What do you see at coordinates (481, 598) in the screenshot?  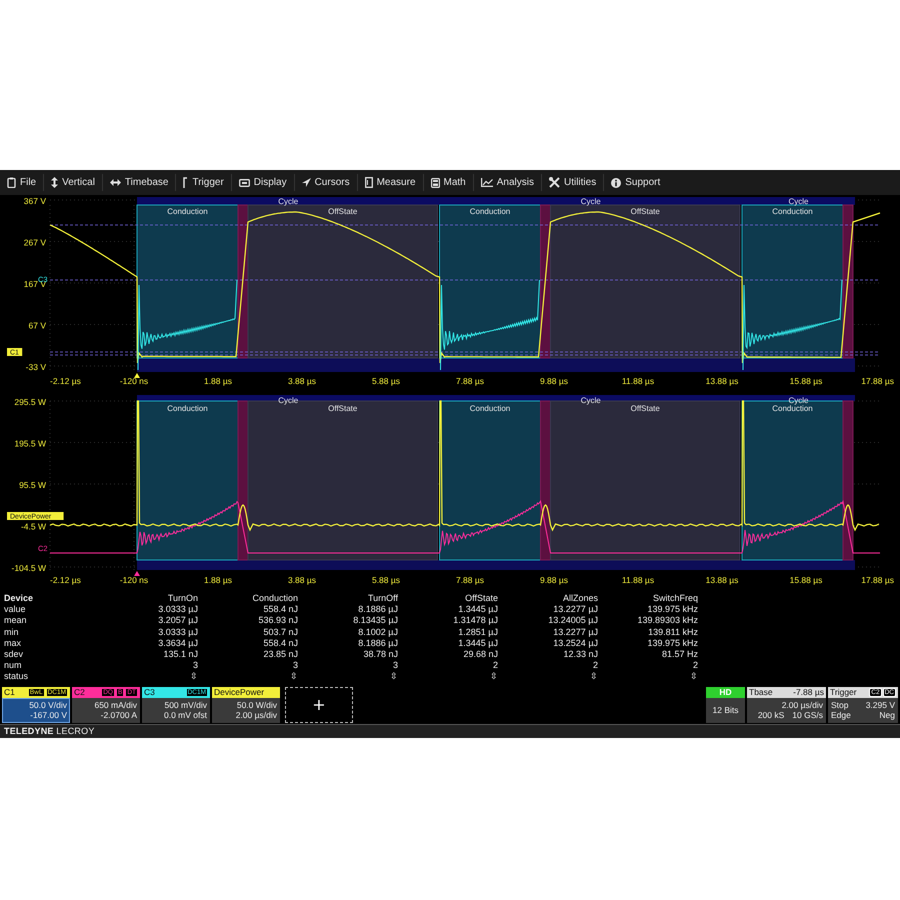 I see `column-header: OffState` at bounding box center [481, 598].